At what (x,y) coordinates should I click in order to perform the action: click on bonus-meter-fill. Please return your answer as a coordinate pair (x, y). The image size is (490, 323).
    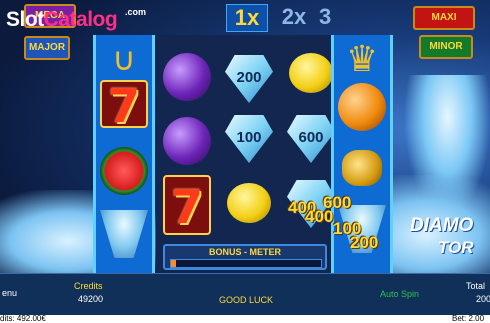
    Looking at the image, I should click on (173, 263).